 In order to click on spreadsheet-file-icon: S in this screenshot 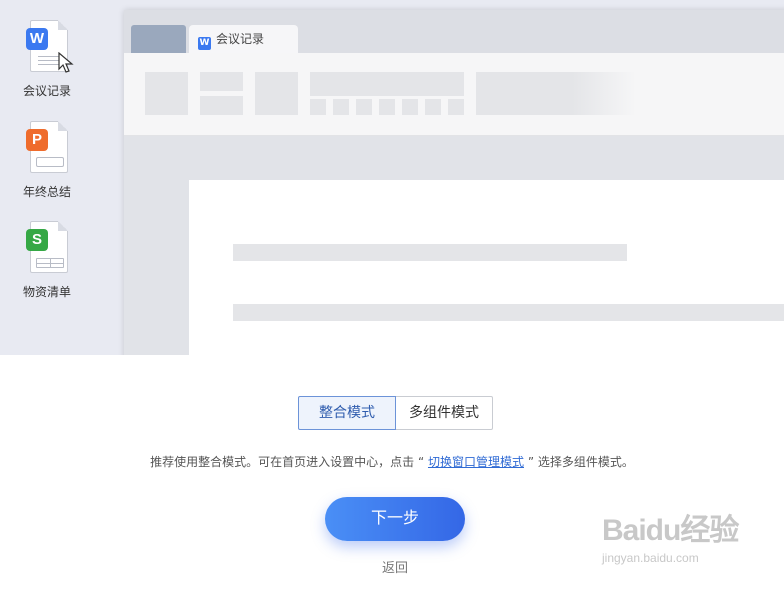, I will do `click(47, 248)`.